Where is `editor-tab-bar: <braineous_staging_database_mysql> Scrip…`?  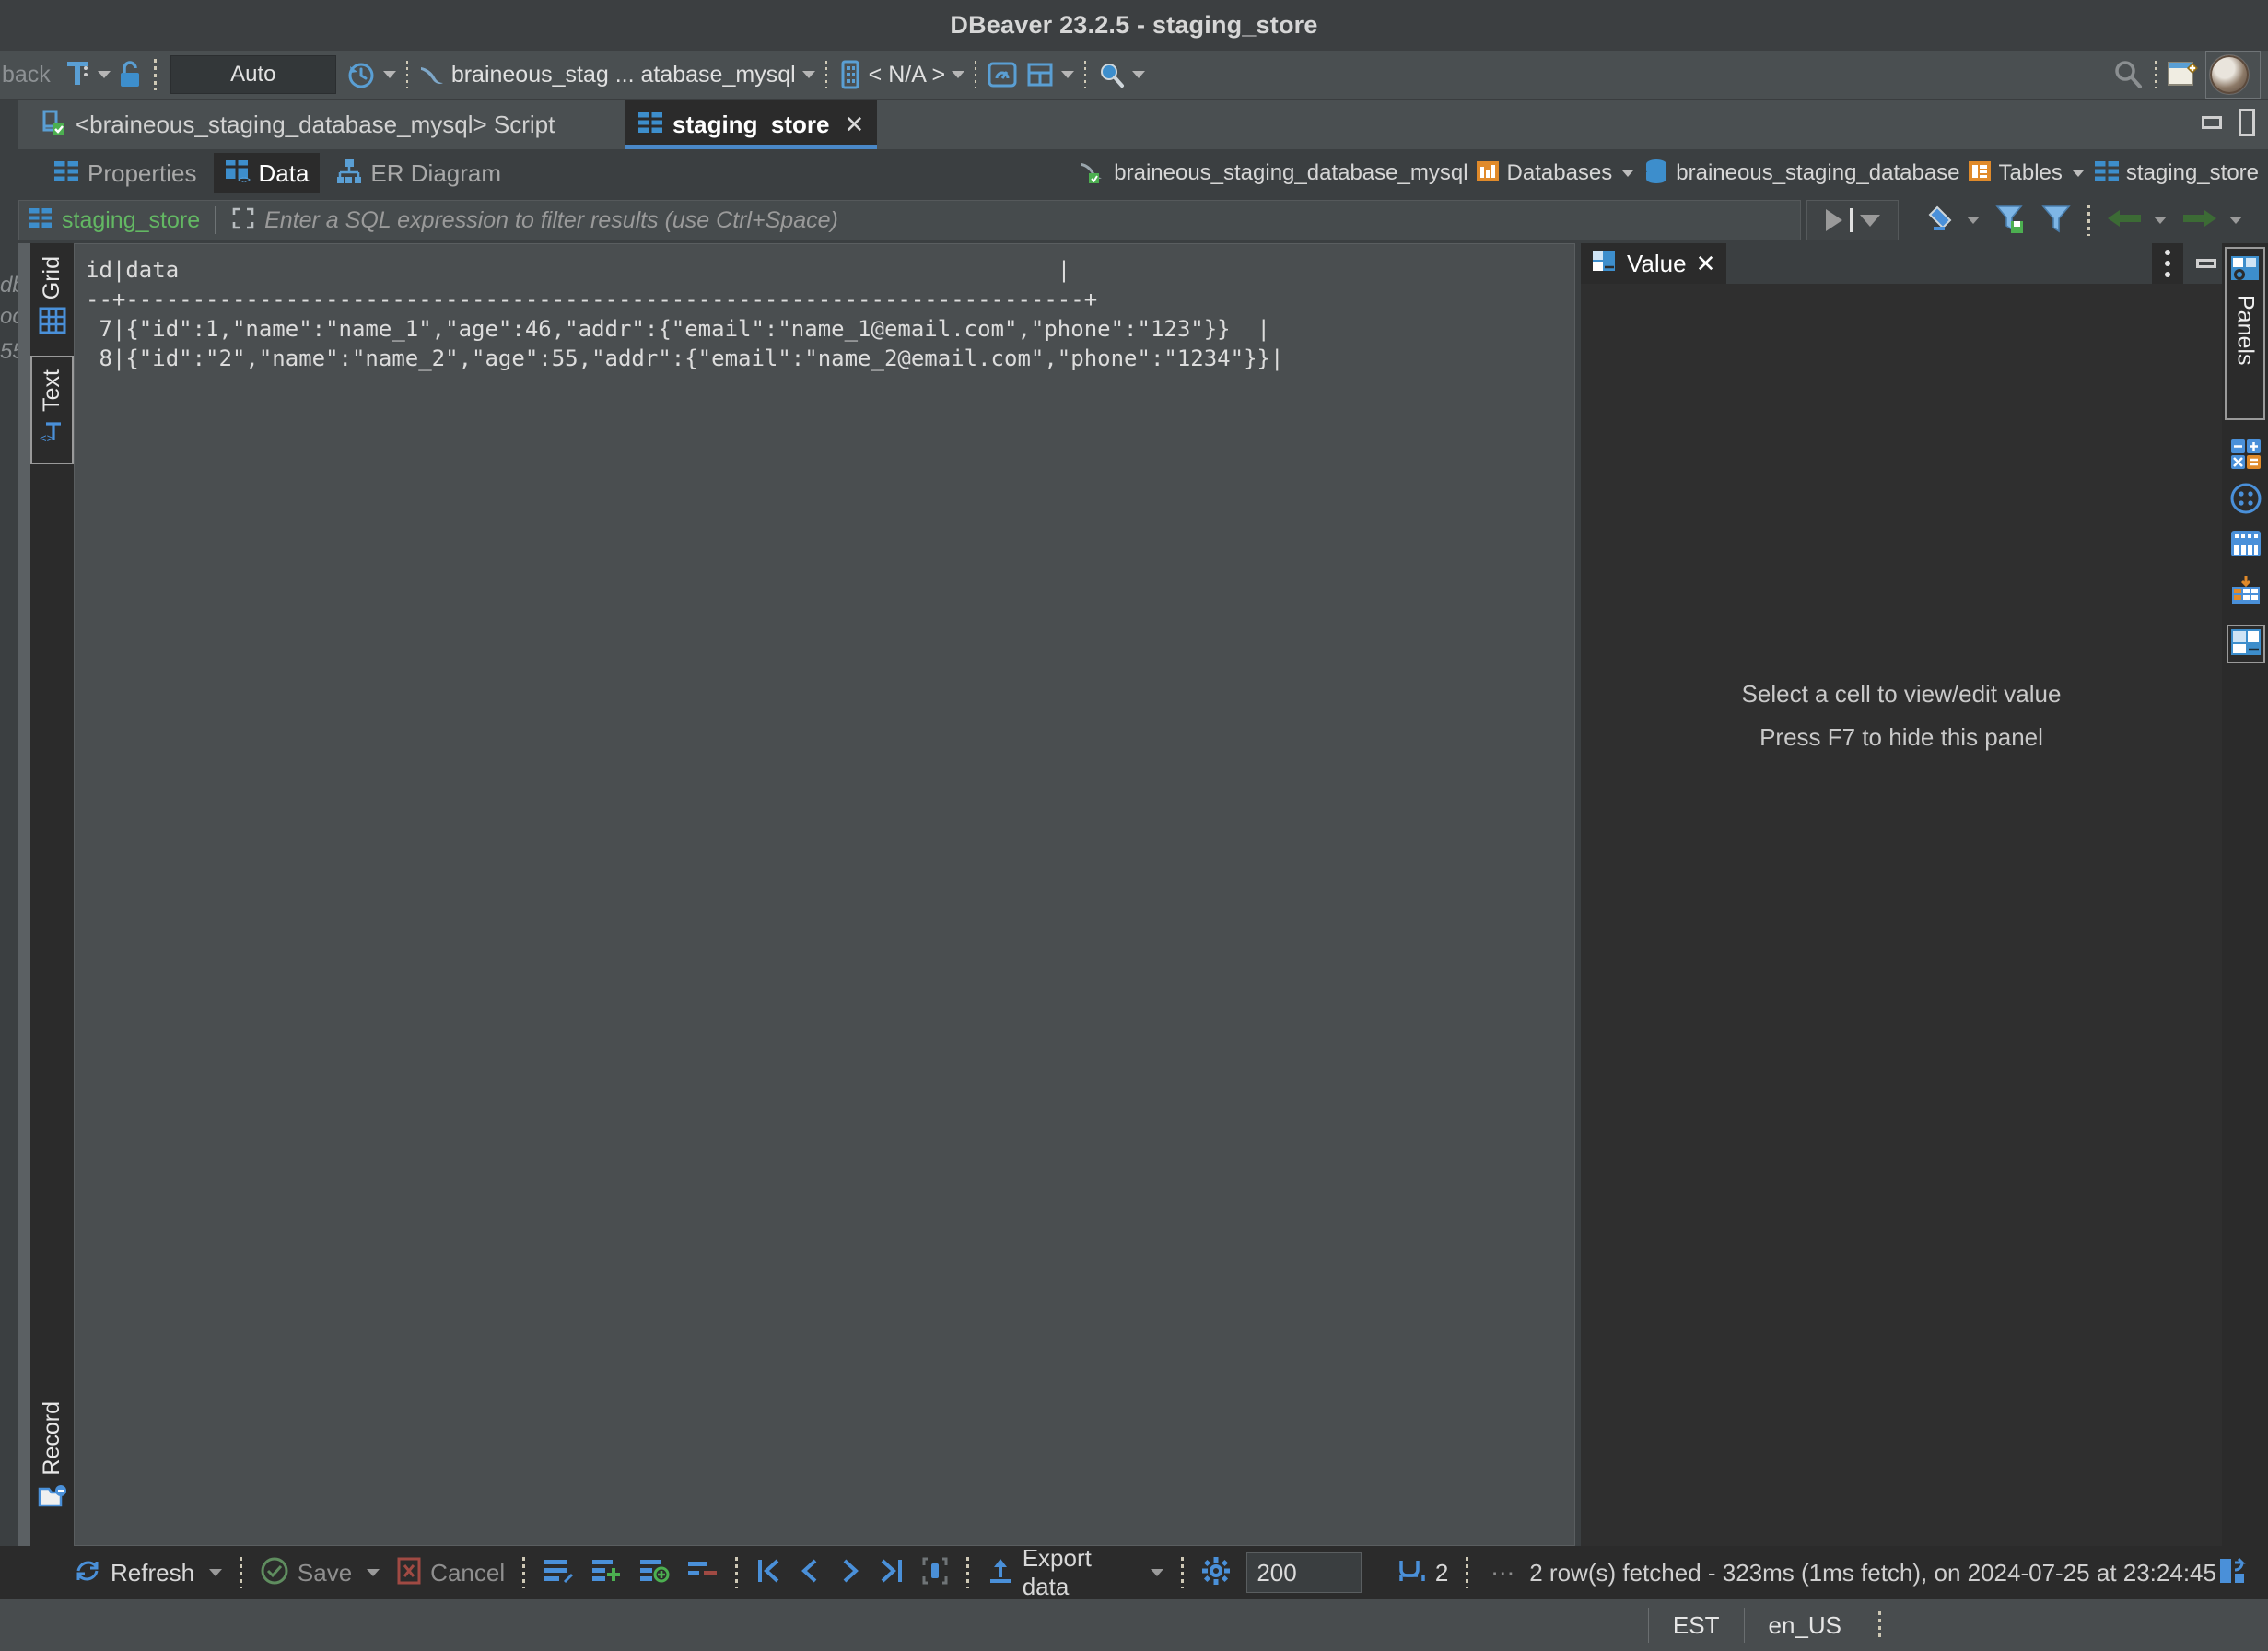
editor-tab-bar: <braineous_staging_database_mysql> Scrip… is located at coordinates (1134, 124).